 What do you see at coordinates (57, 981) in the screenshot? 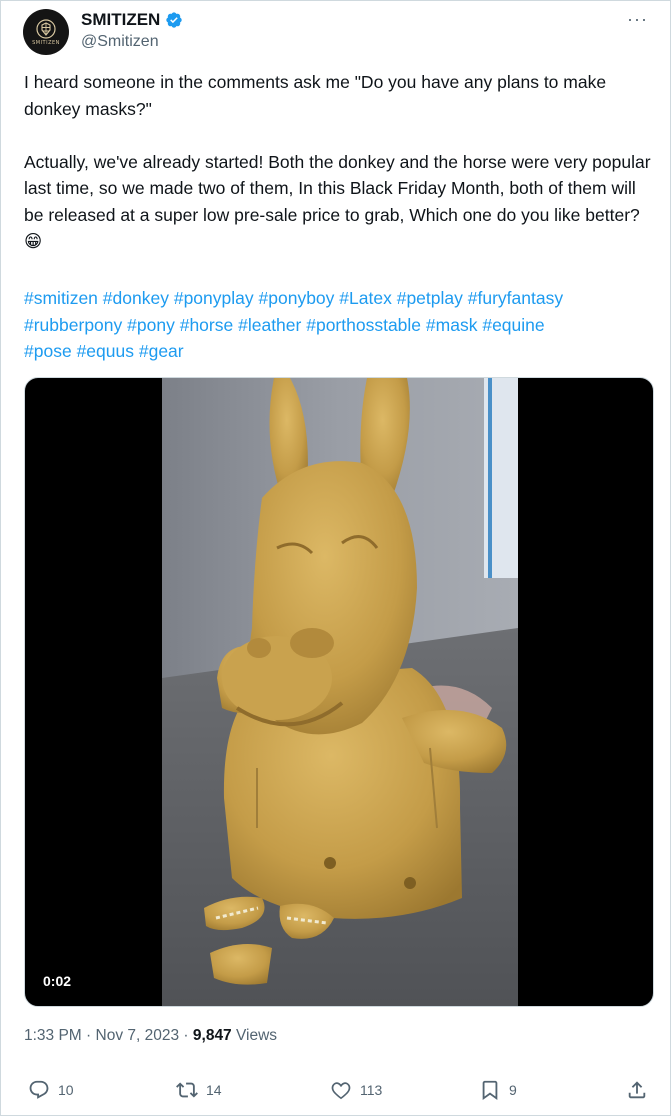
I see `video-timecode: 0:02` at bounding box center [57, 981].